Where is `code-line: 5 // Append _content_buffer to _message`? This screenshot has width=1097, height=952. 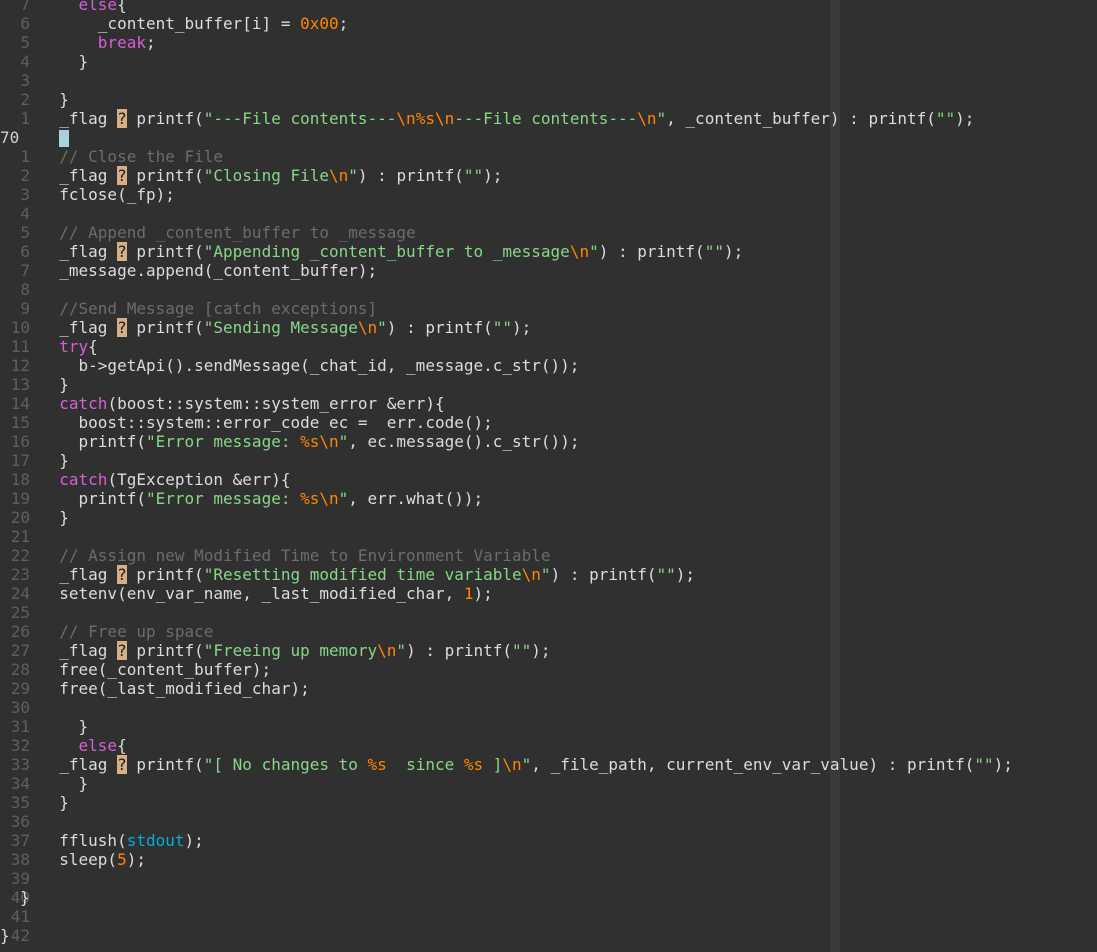 code-line: 5 // Append _content_buffer to _message is located at coordinates (548, 232).